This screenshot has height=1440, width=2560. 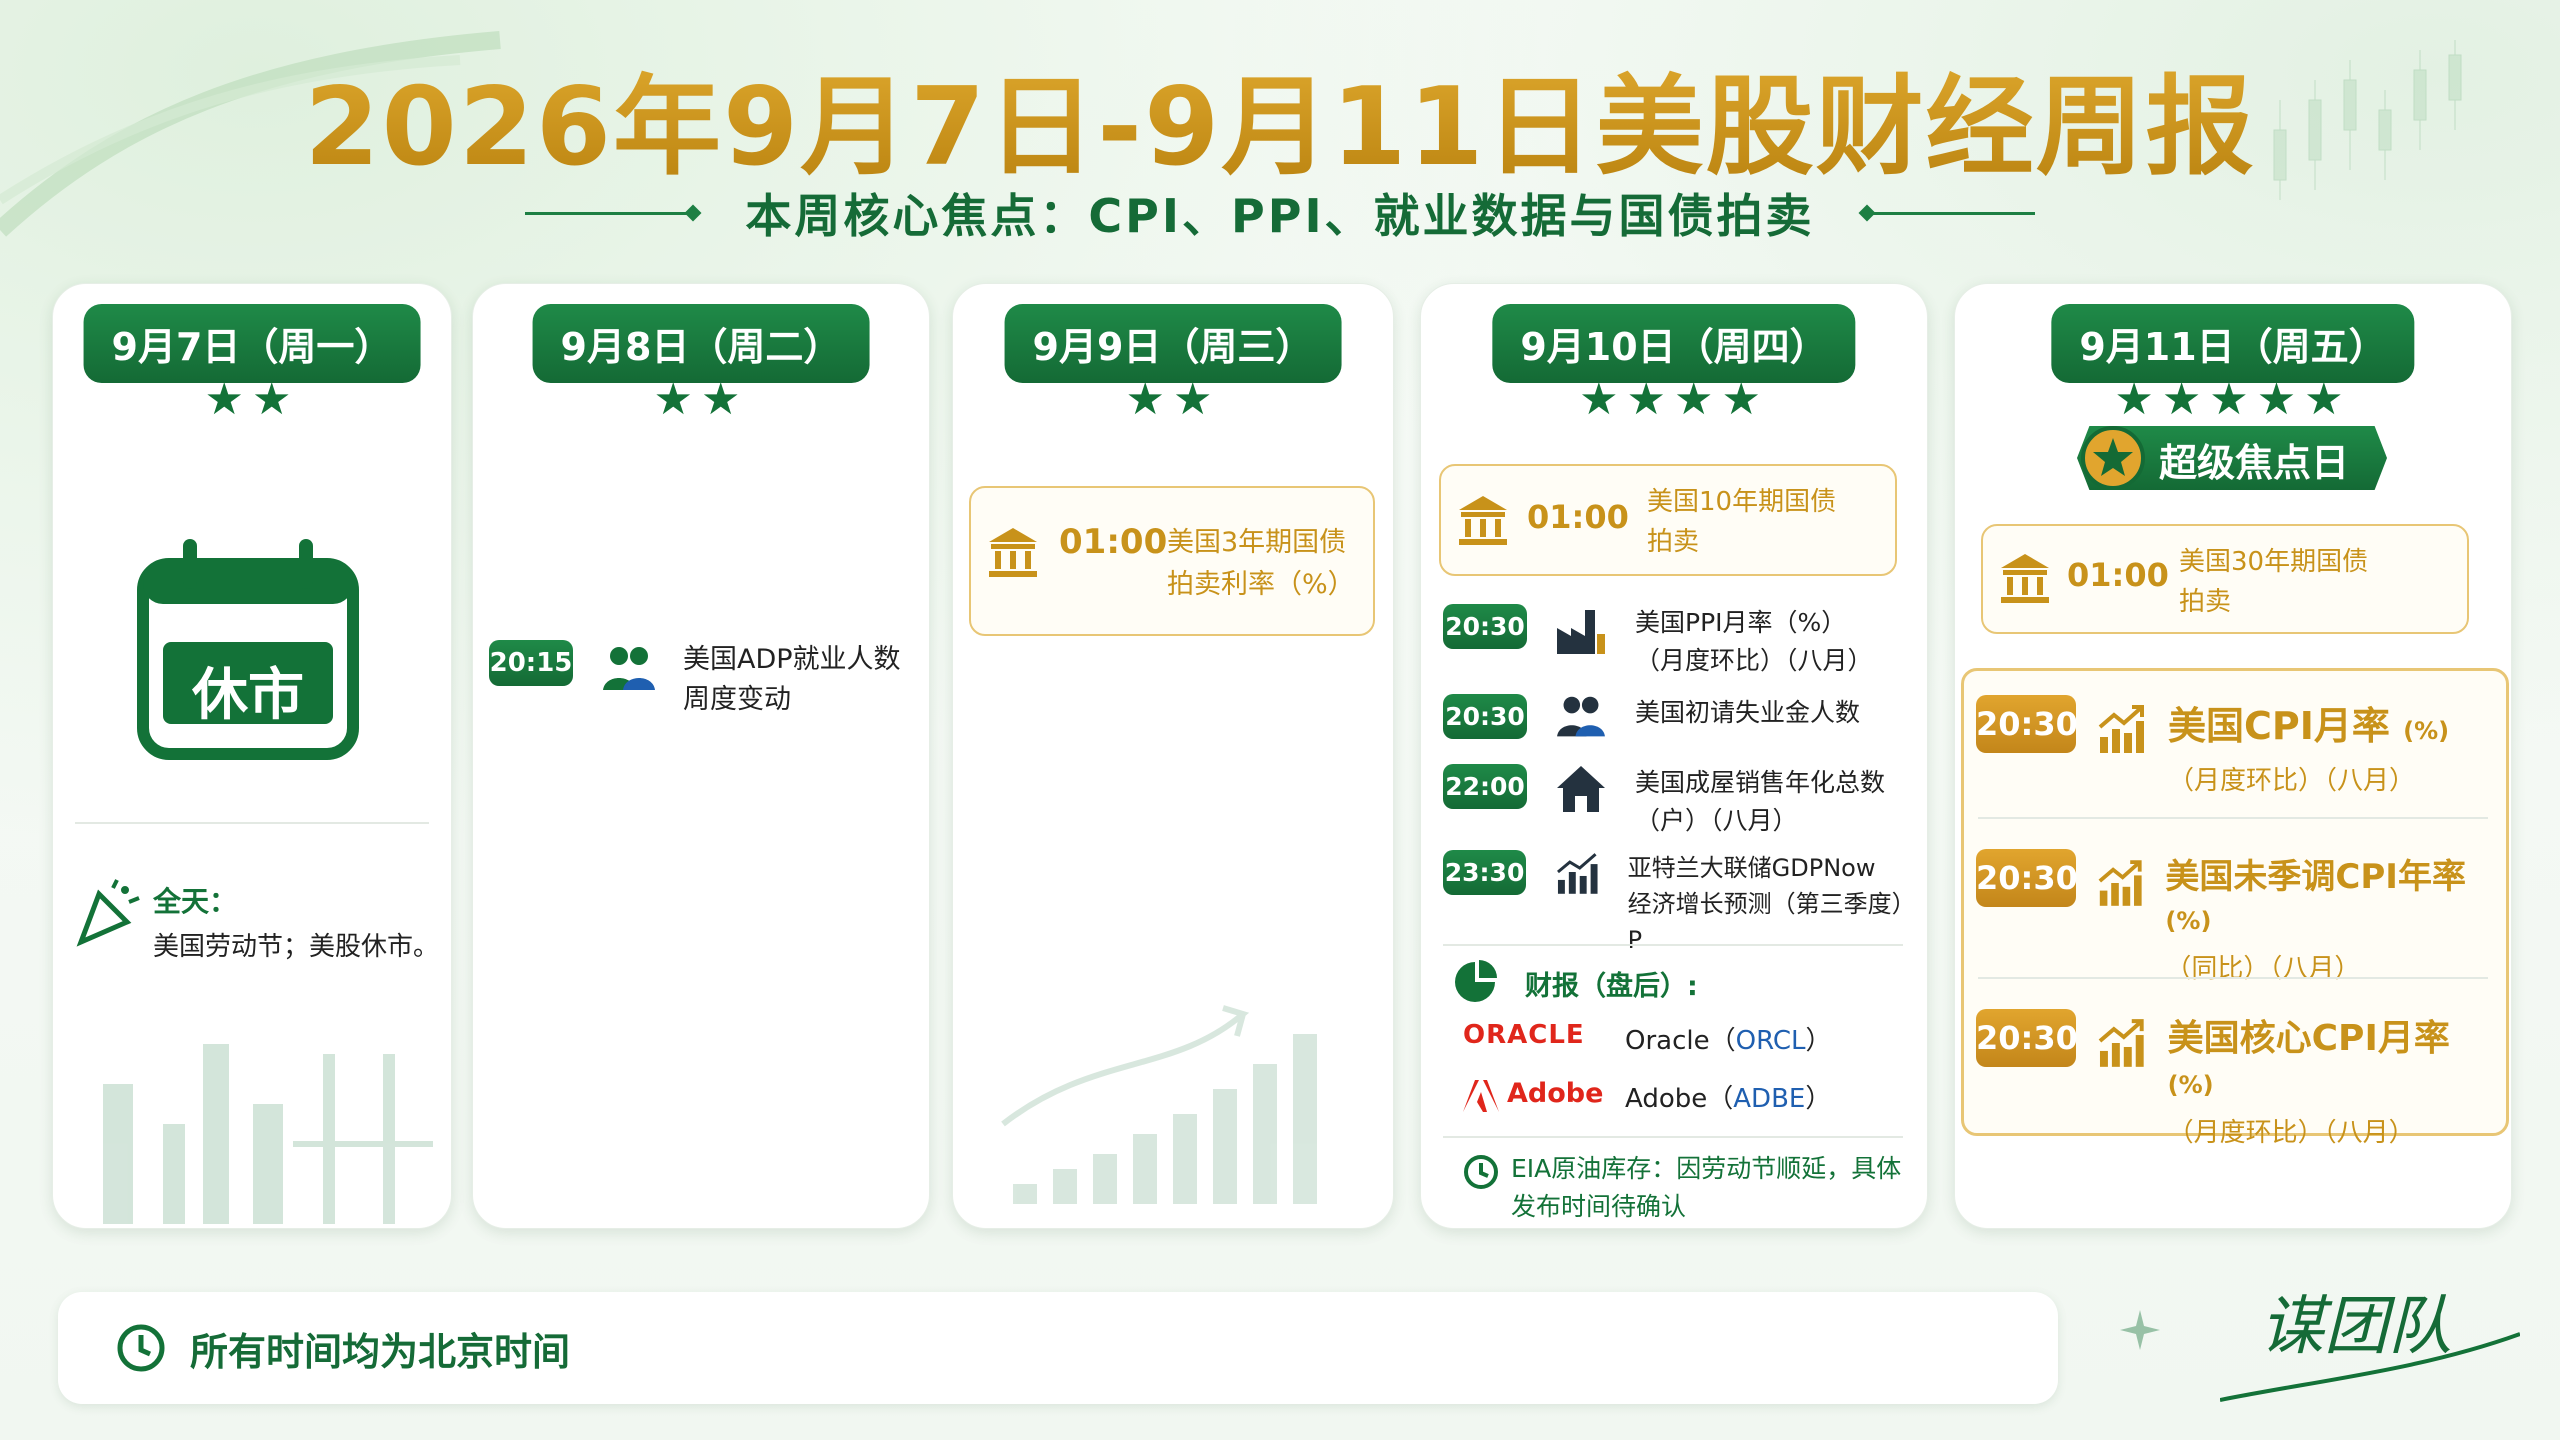 What do you see at coordinates (1760, 802) in the screenshot?
I see `event-text: 美国成屋销售年化总数 （户）（八月）` at bounding box center [1760, 802].